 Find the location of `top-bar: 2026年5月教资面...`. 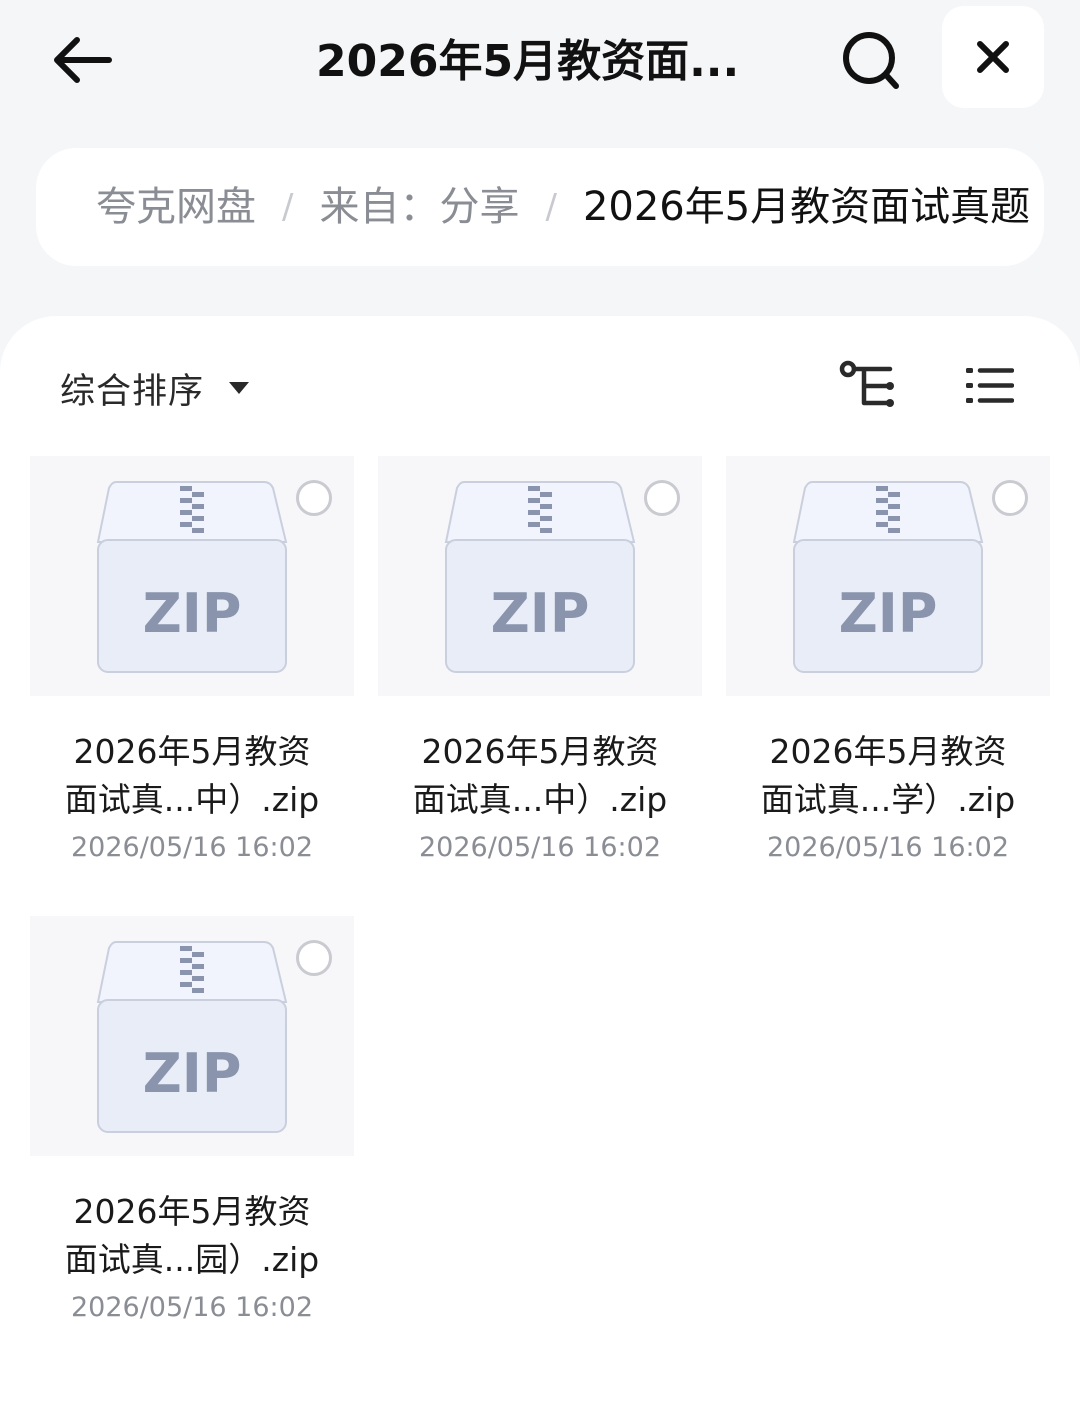

top-bar: 2026年5月教资面... is located at coordinates (540, 60).